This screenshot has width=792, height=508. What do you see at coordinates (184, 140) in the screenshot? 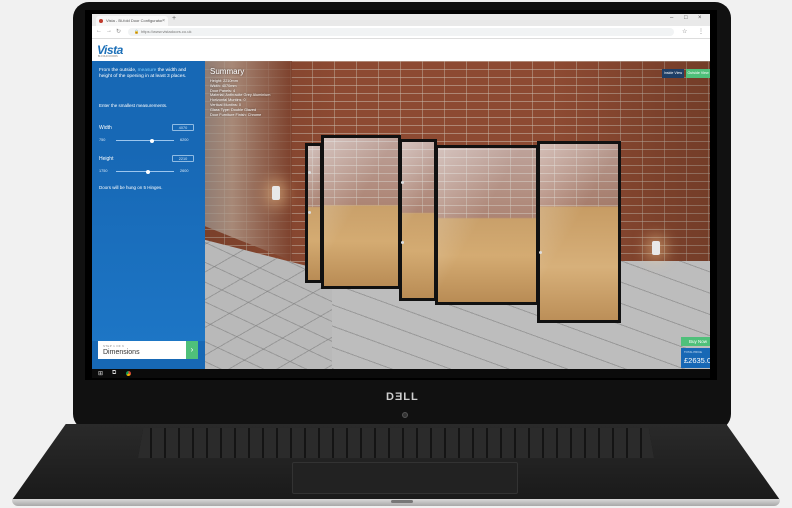
I see `width-max: 6200` at bounding box center [184, 140].